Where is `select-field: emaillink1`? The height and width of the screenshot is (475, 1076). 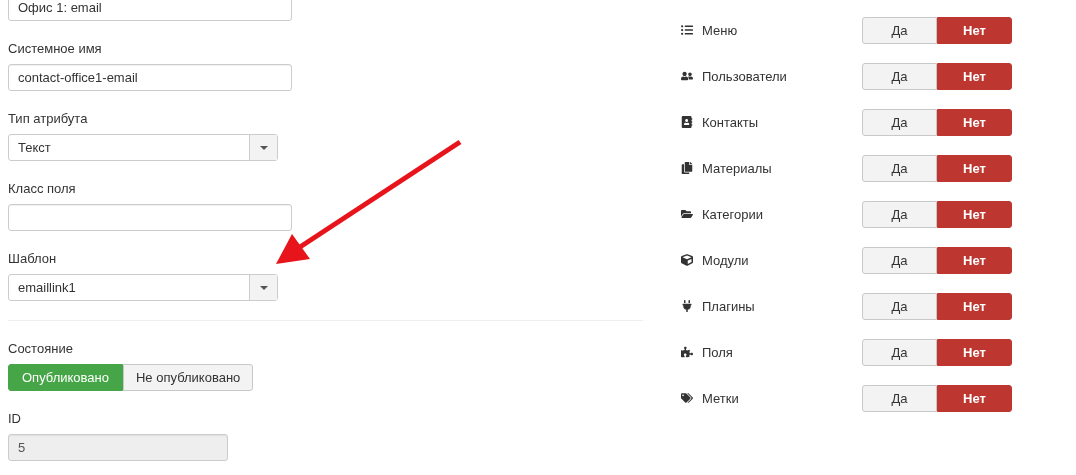
select-field: emaillink1 is located at coordinates (143, 287).